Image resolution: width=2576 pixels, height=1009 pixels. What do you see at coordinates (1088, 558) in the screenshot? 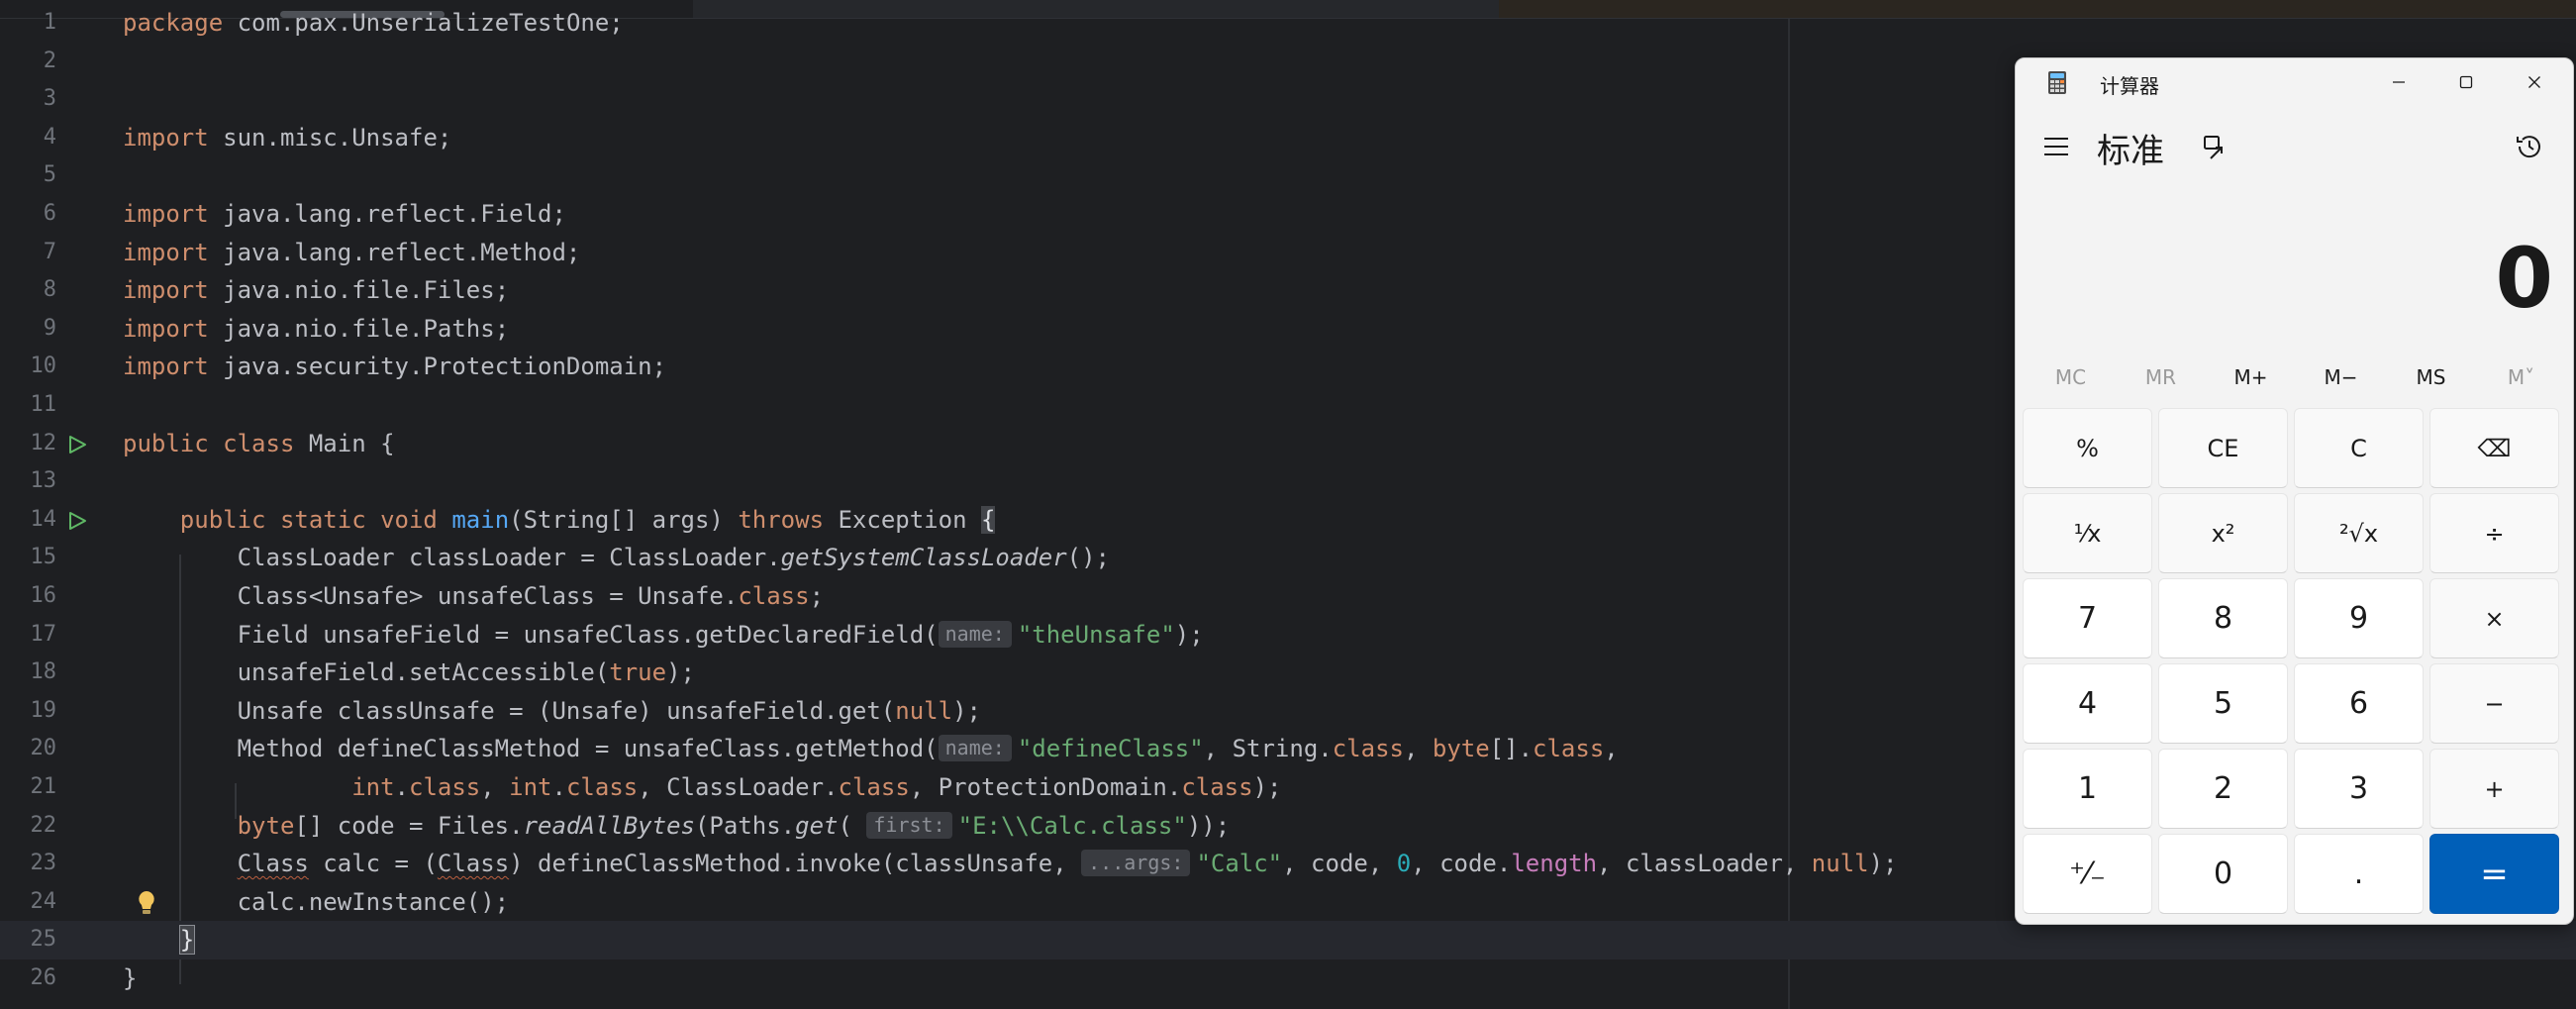
I see `code-token: ();` at bounding box center [1088, 558].